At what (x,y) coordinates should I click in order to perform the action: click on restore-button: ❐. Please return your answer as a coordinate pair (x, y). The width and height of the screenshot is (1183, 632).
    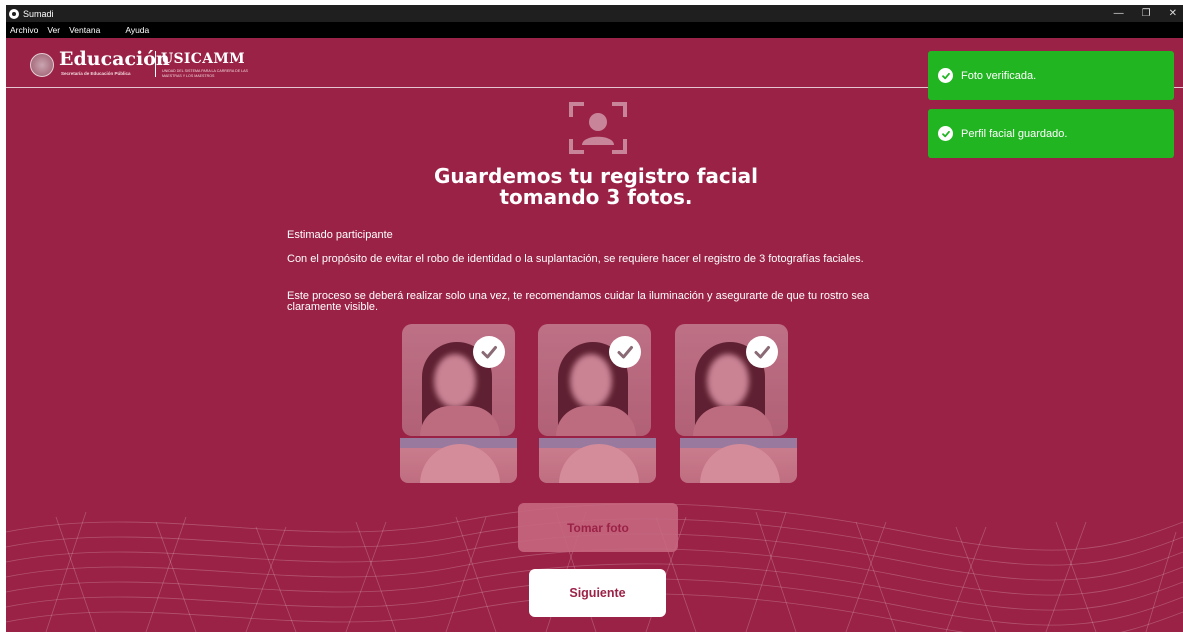
    Looking at the image, I should click on (1146, 13).